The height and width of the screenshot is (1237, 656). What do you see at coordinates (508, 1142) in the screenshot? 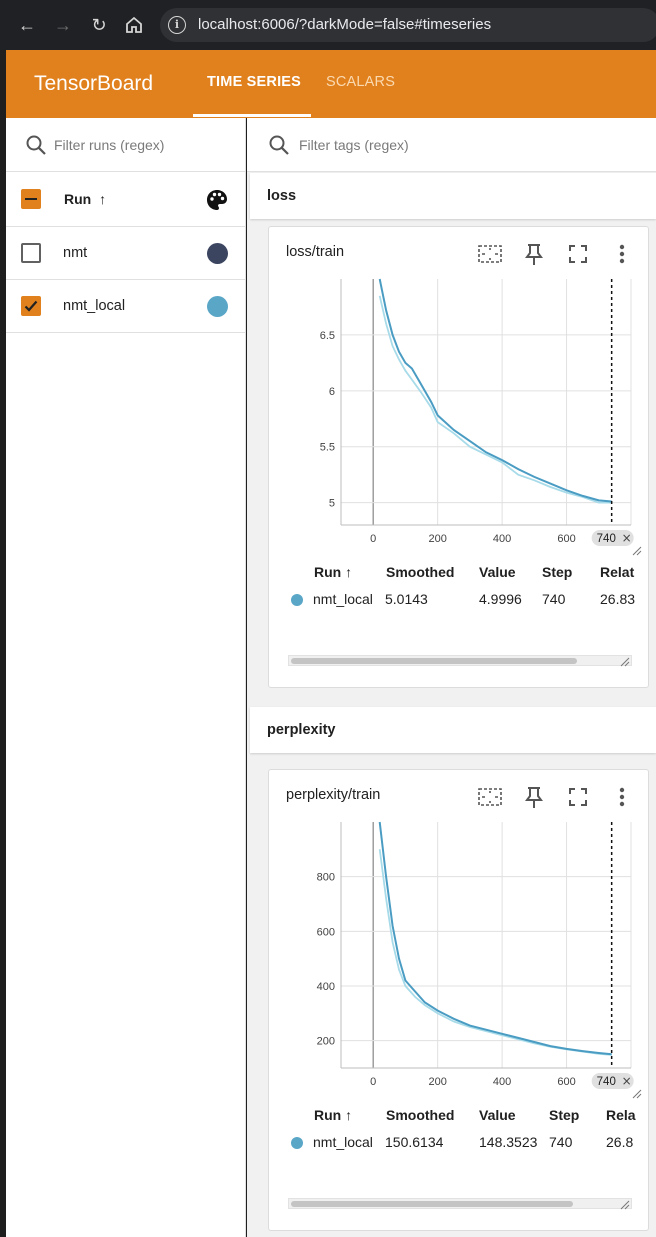
I see `cell-value: 148.3523` at bounding box center [508, 1142].